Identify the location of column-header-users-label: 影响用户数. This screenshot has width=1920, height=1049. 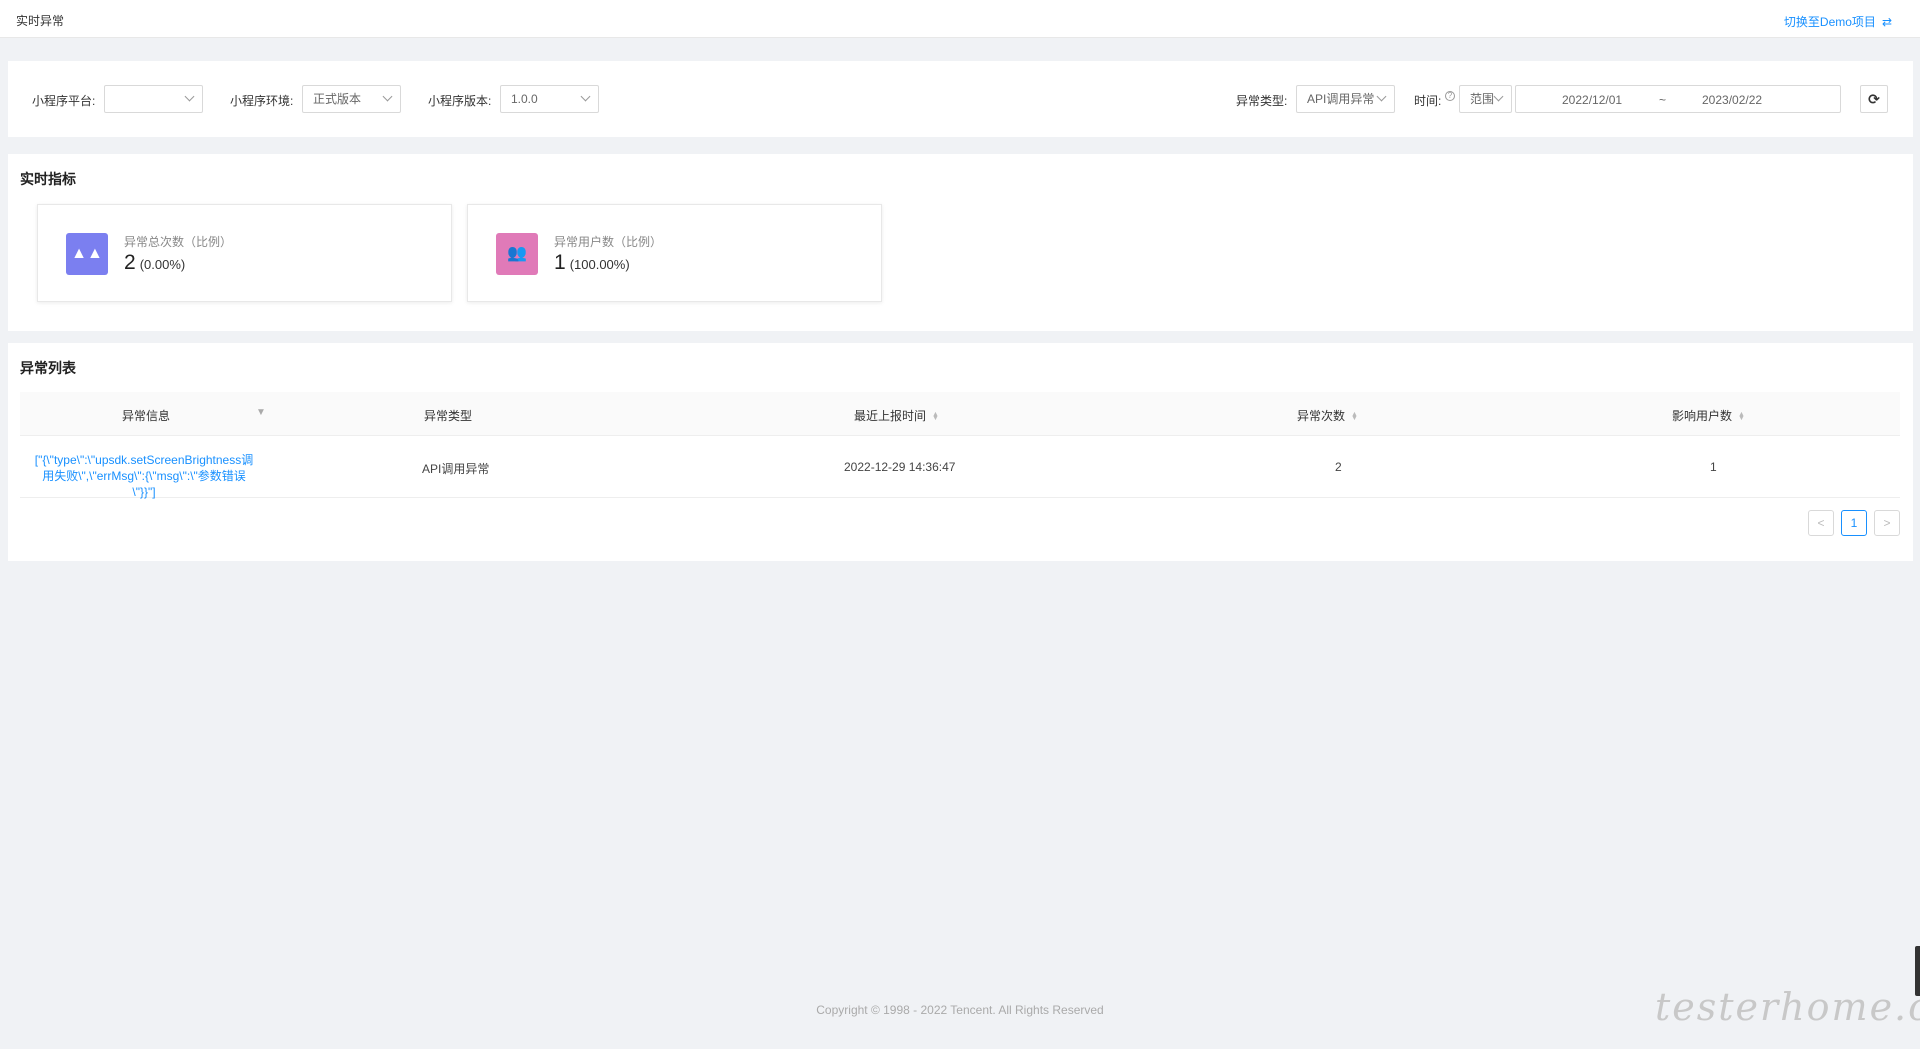
(1702, 416).